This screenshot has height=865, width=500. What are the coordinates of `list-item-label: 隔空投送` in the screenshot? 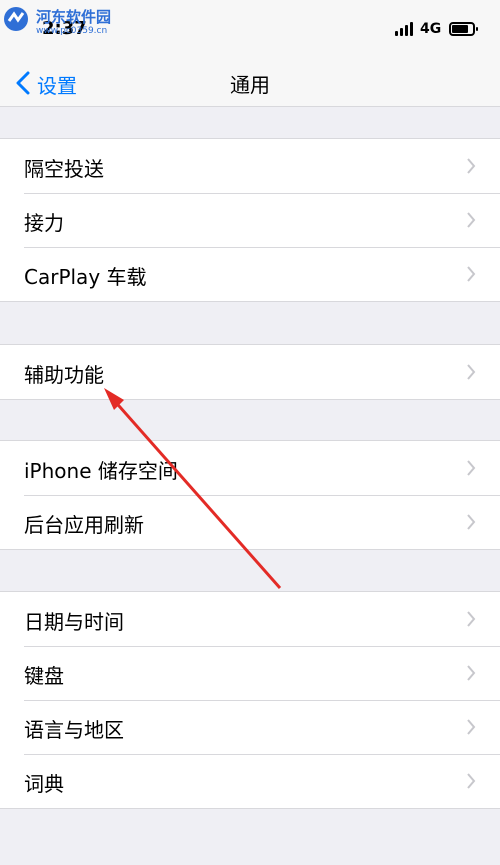 It's located at (64, 169).